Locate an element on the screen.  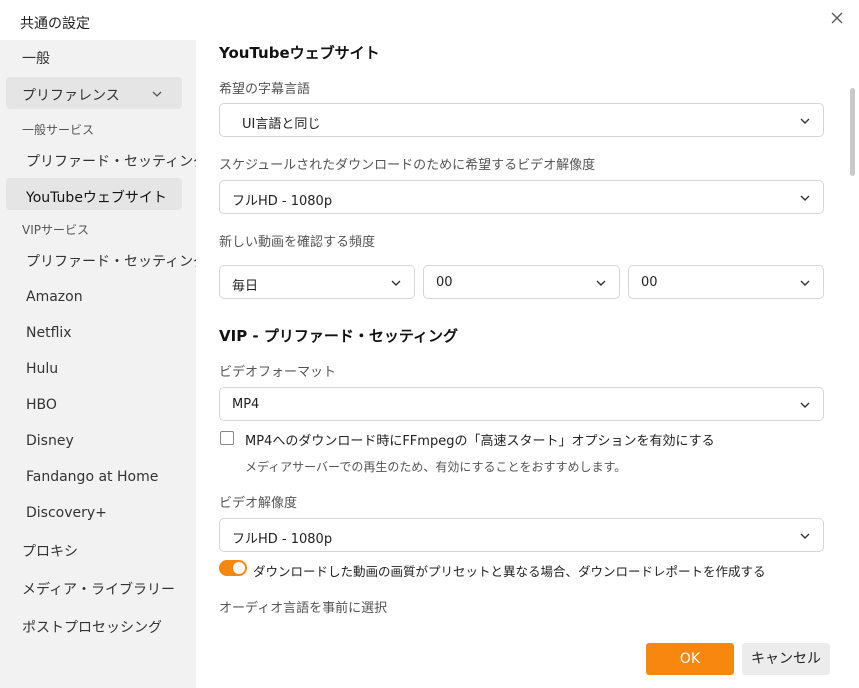
select-value: UI言語と同じ is located at coordinates (281, 124).